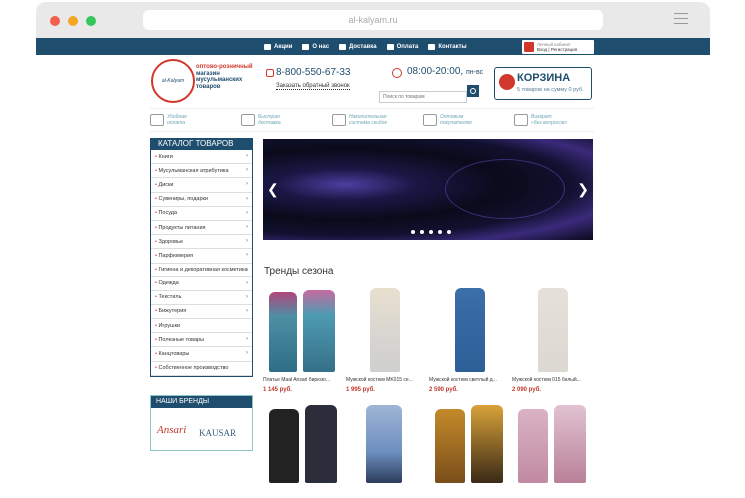 Image resolution: width=745 pixels, height=498 pixels. I want to click on search-input, so click(423, 97).